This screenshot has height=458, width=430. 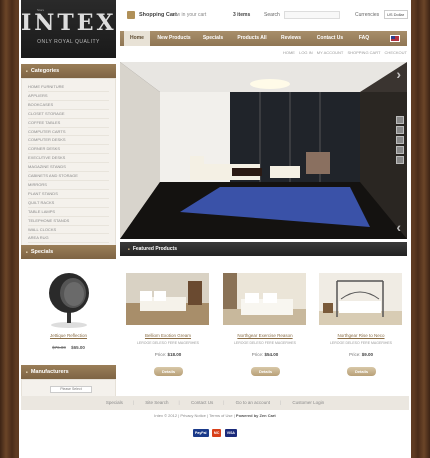 I want to click on category-link: COFFEE TABLES, so click(x=68, y=123).